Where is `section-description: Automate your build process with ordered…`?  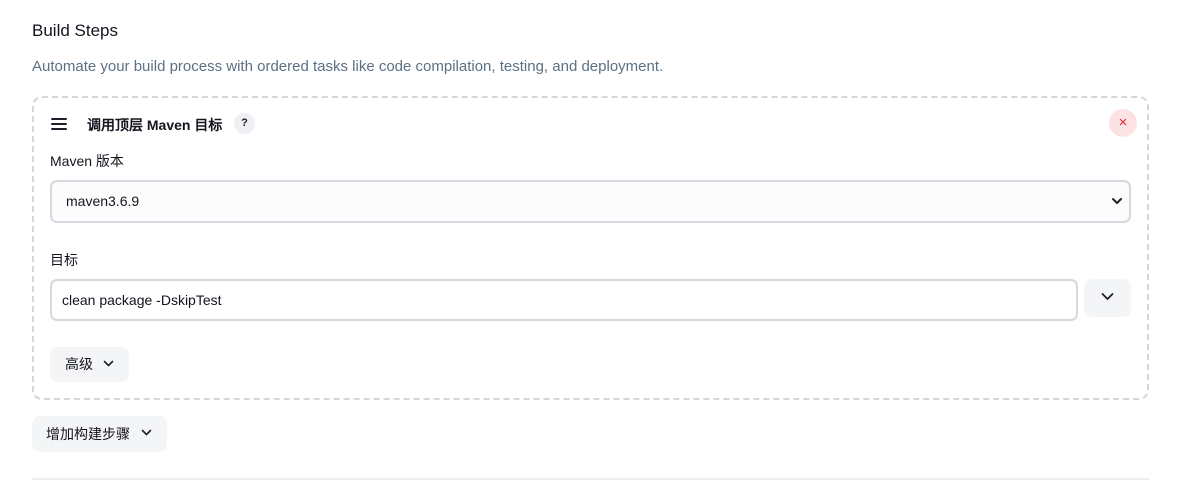 section-description: Automate your build process with ordered… is located at coordinates (348, 66).